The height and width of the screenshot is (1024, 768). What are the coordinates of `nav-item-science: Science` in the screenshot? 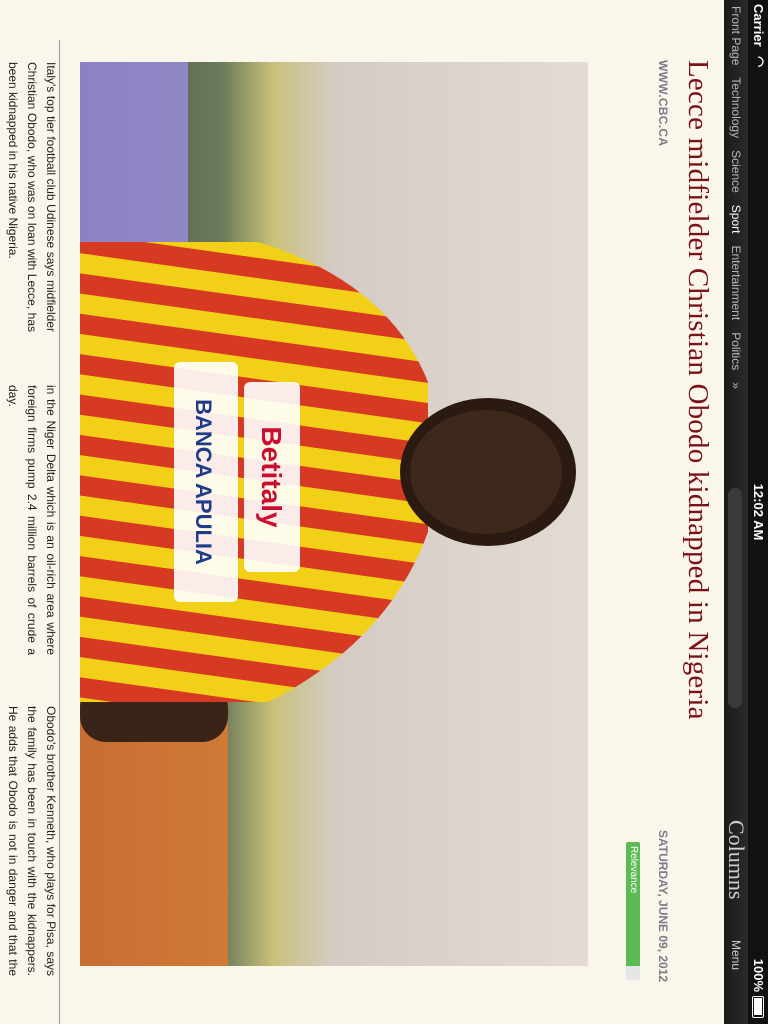 It's located at (736, 171).